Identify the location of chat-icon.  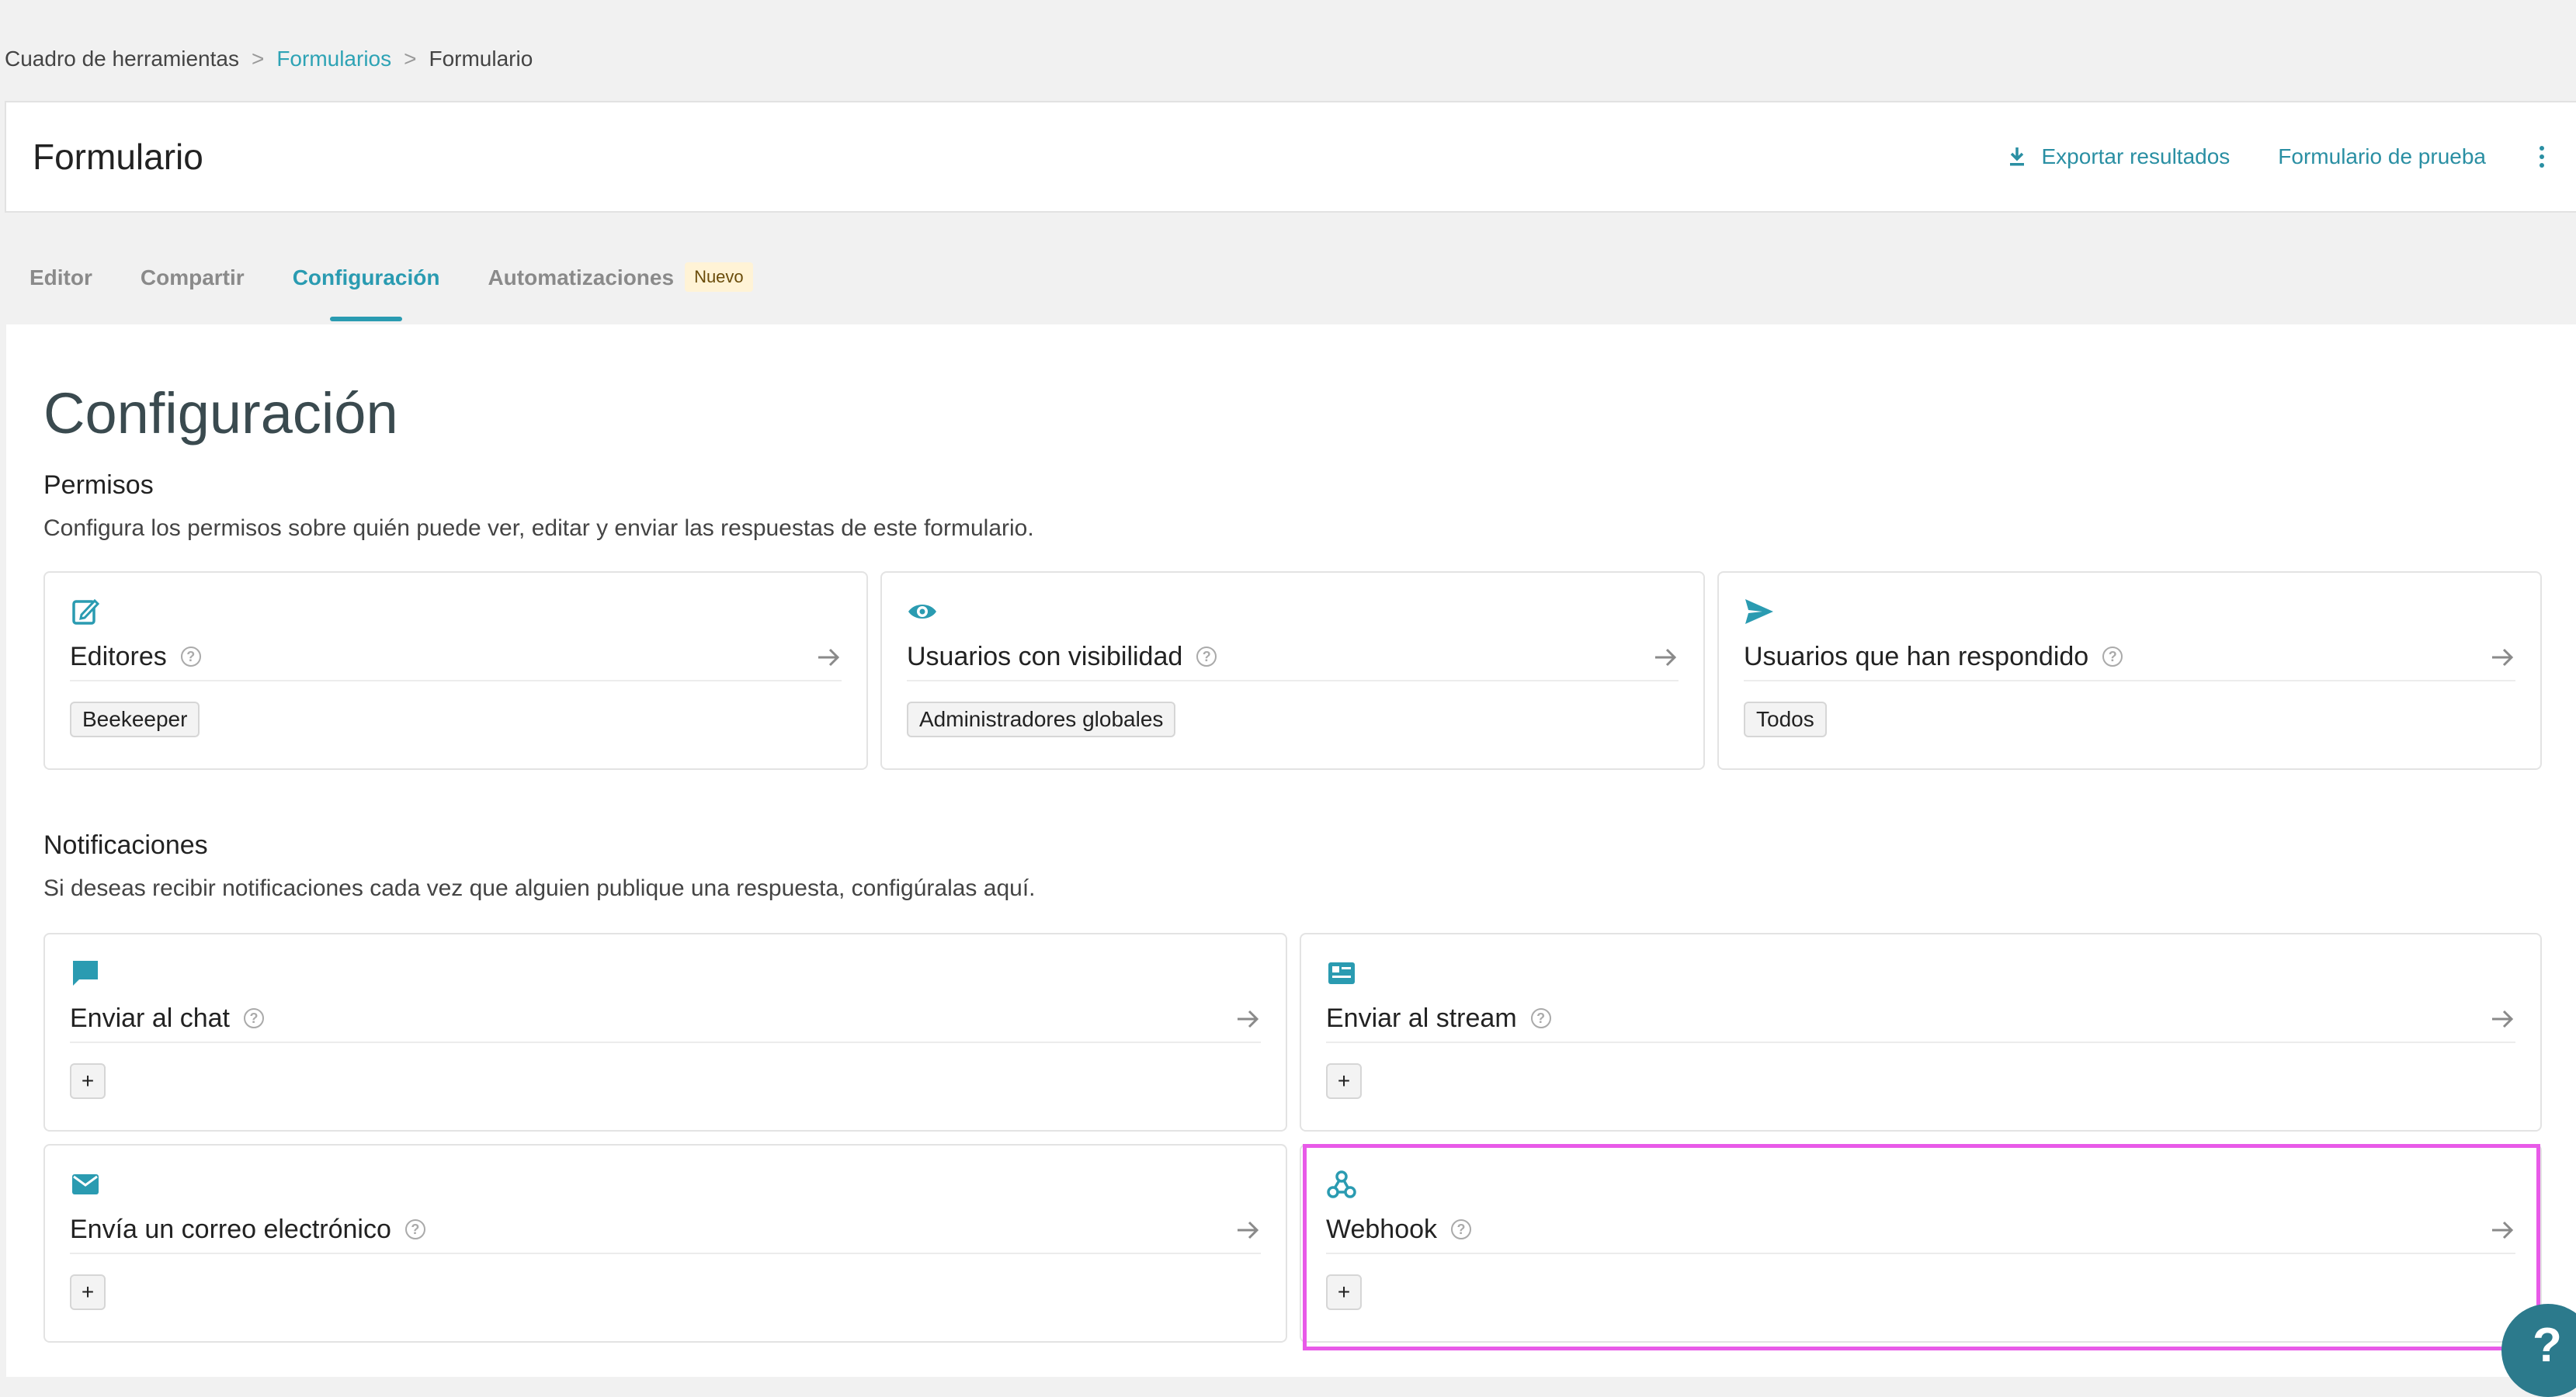
(85, 973).